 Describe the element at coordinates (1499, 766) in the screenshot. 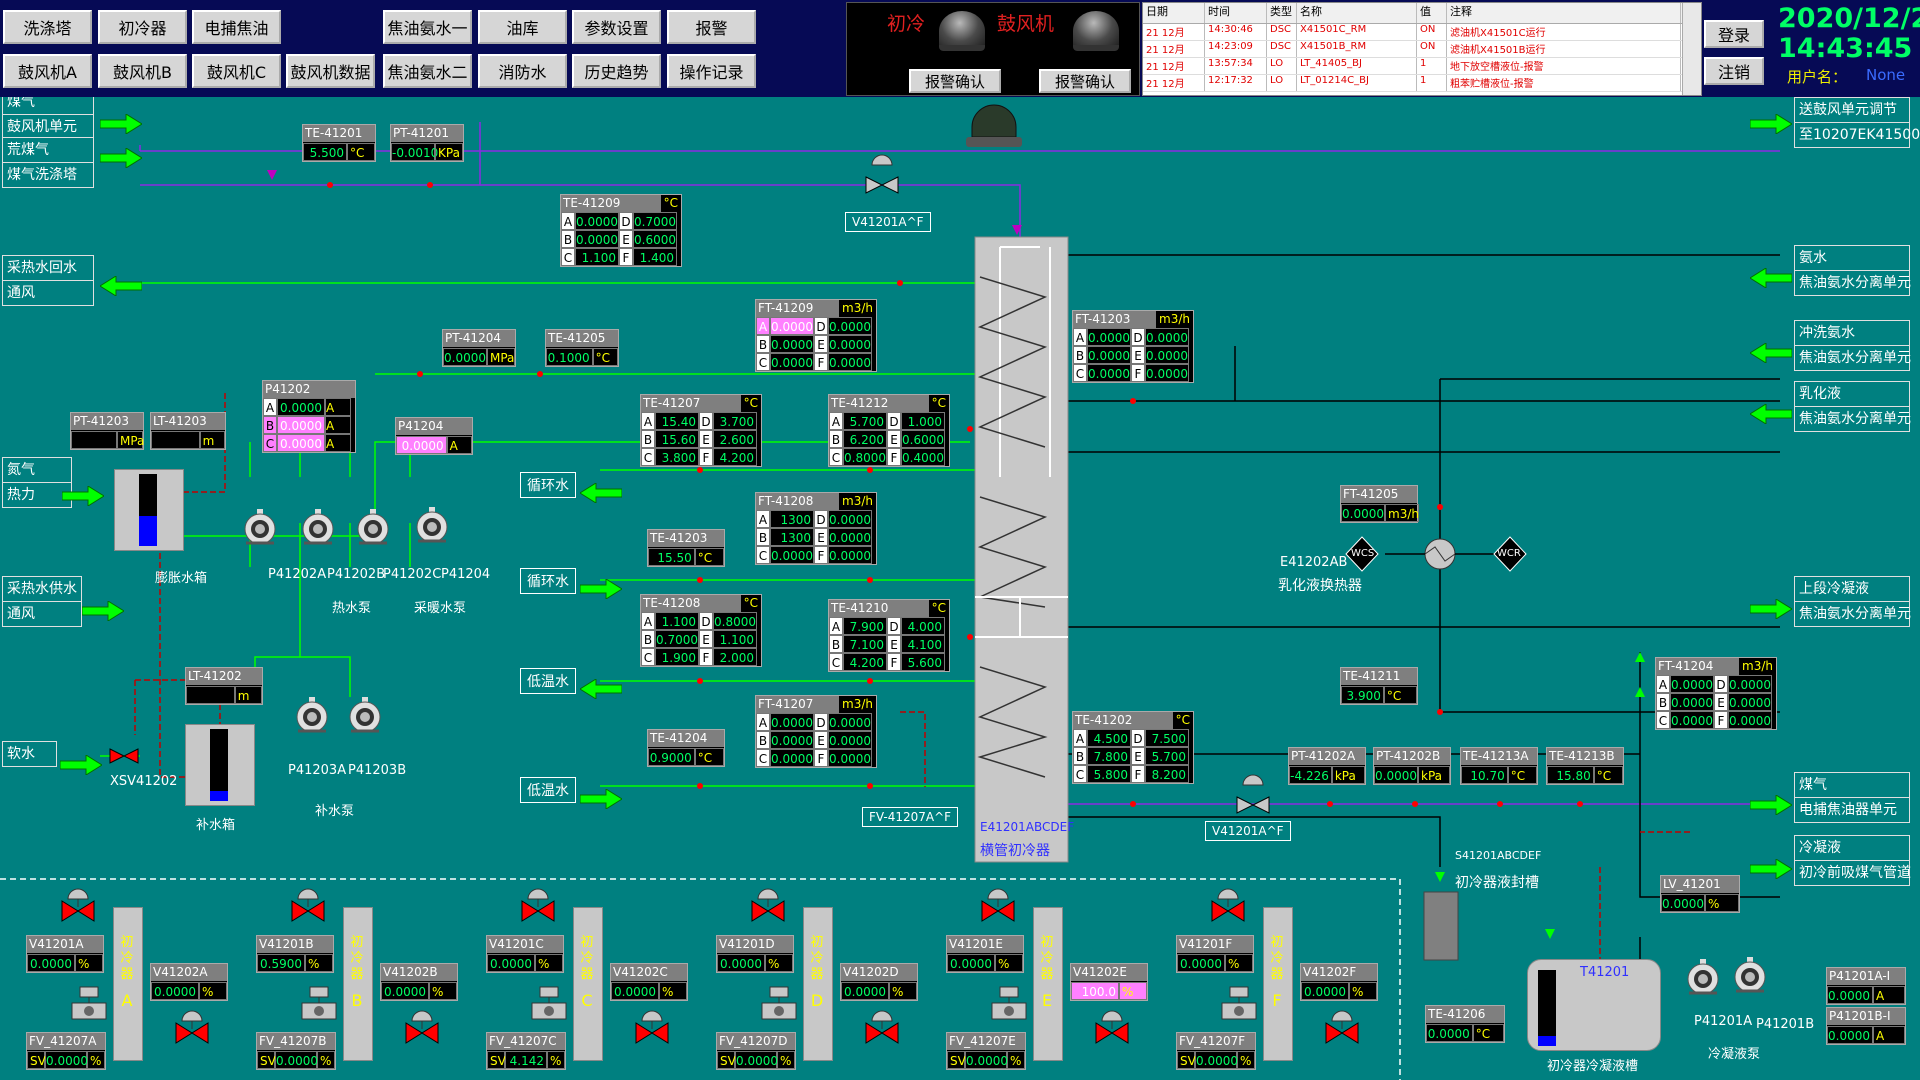

I see `tag-te41213a: TE-41213A 10.70 °C` at that location.